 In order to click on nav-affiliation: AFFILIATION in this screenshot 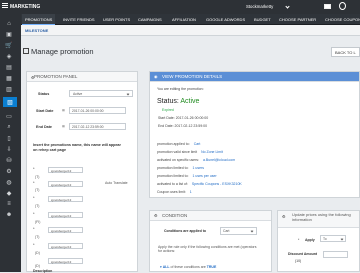, I will do `click(184, 19)`.